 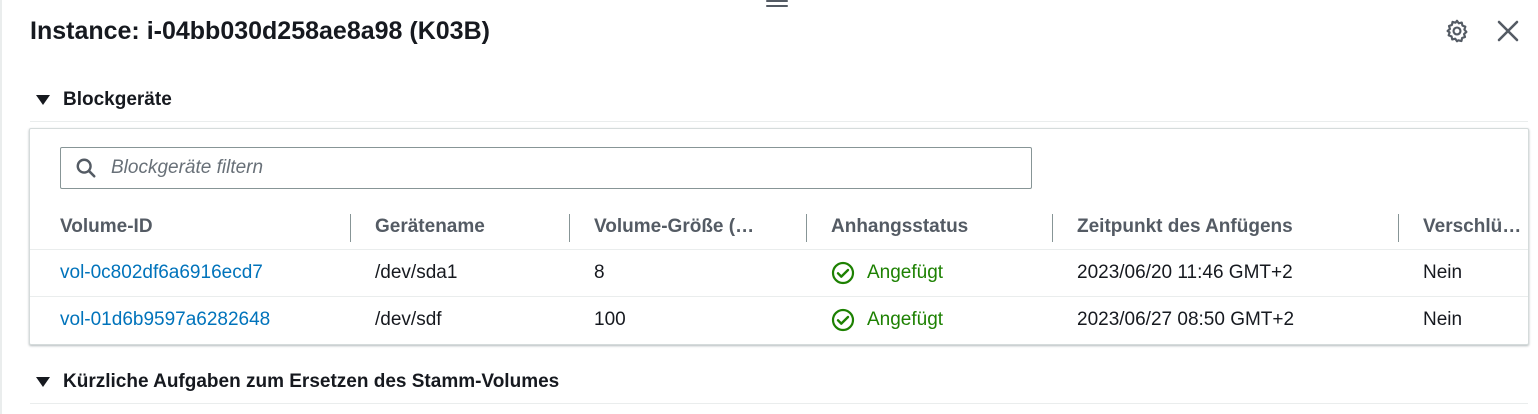 I want to click on page-title: Instance: i-04bb030d258ae8a98 (K03B), so click(x=260, y=31).